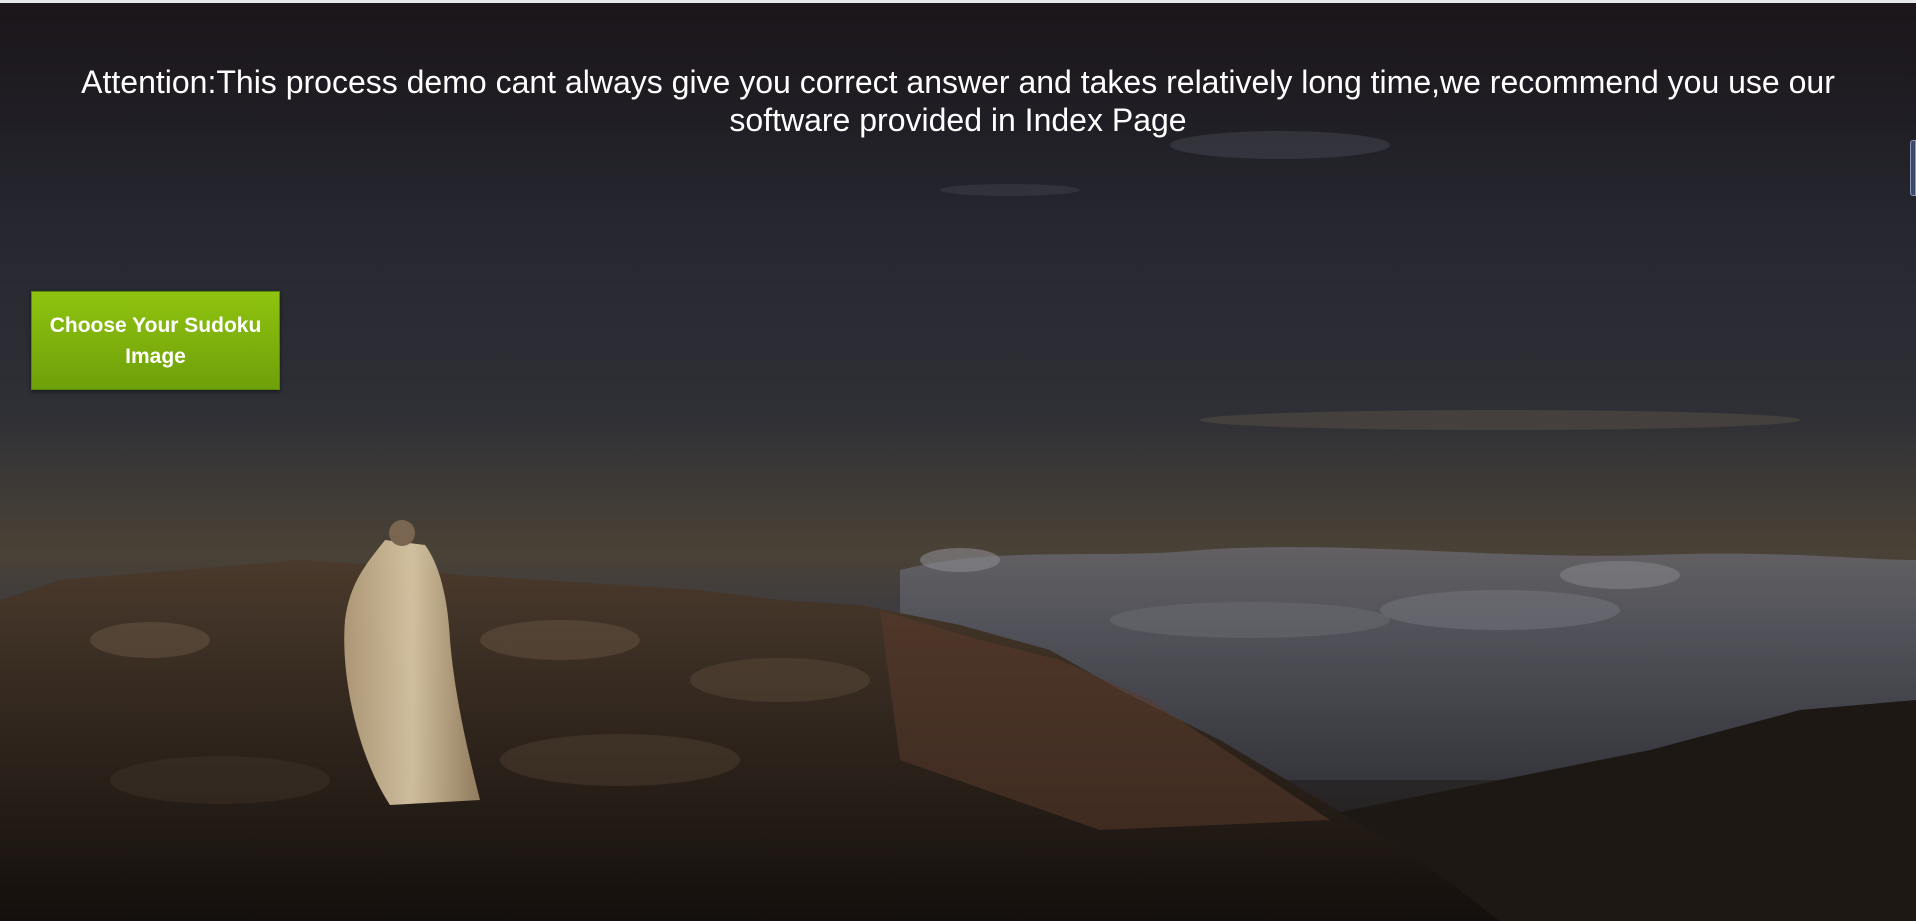  Describe the element at coordinates (958, 120) in the screenshot. I see `attention-notice-line-2: software provided in Index Page` at that location.